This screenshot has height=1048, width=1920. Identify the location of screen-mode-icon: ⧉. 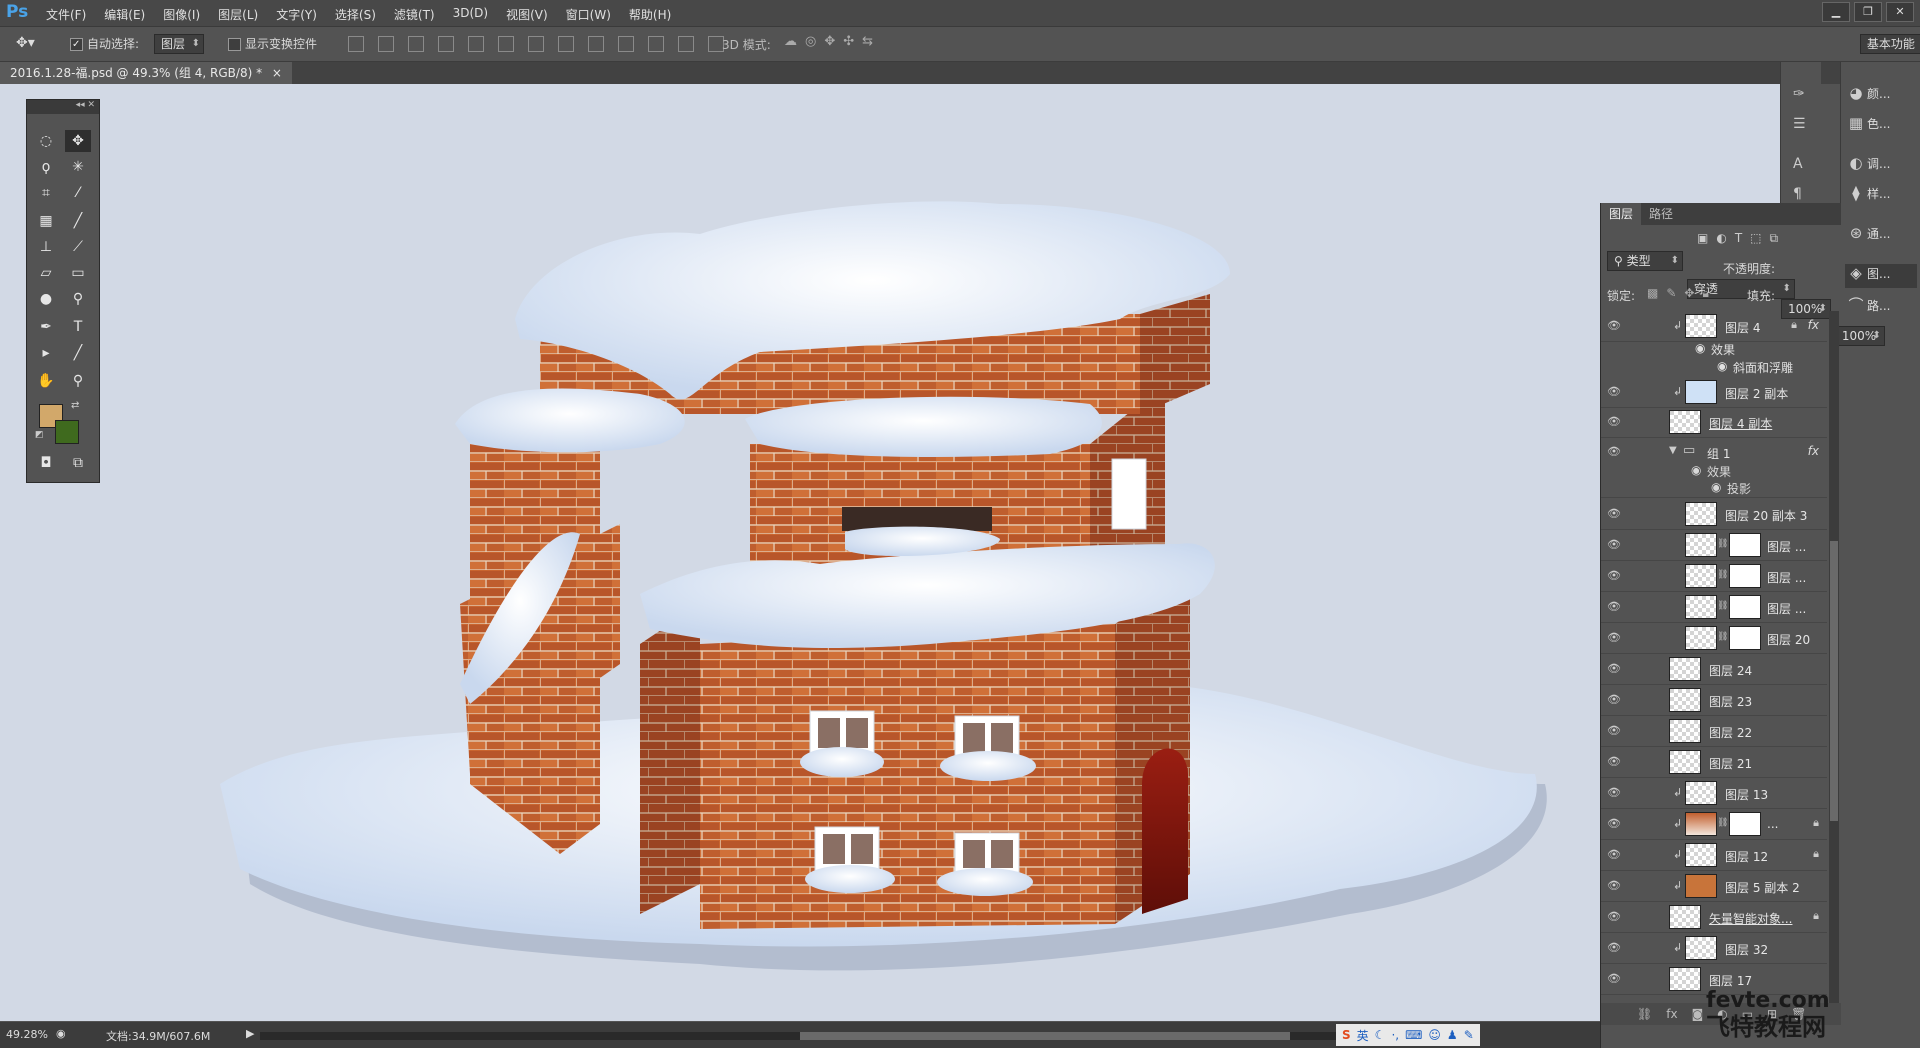
(78, 463).